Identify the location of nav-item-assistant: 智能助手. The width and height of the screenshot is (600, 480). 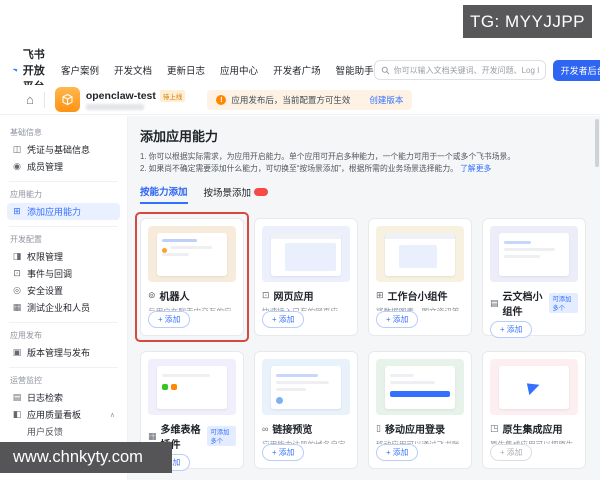
(355, 70).